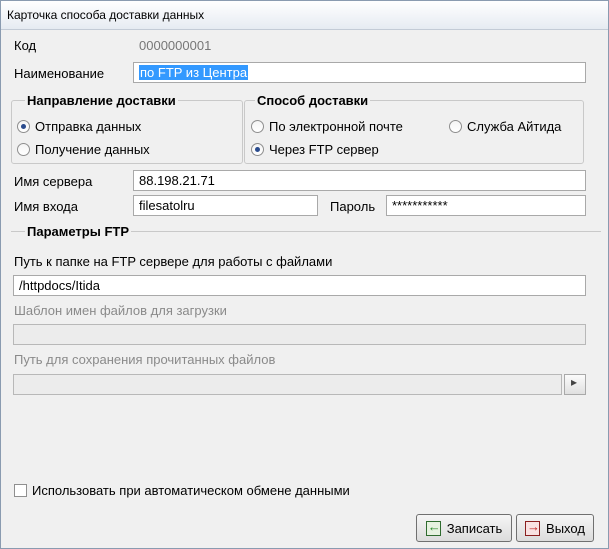 The width and height of the screenshot is (609, 549). Describe the element at coordinates (257, 126) in the screenshot. I see `radio-email` at that location.